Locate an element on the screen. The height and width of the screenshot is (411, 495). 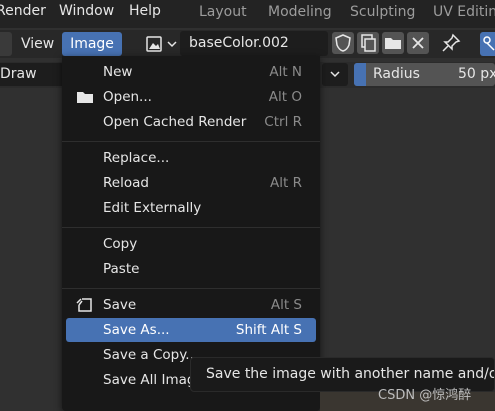
scissors-icon is located at coordinates (489, 43).